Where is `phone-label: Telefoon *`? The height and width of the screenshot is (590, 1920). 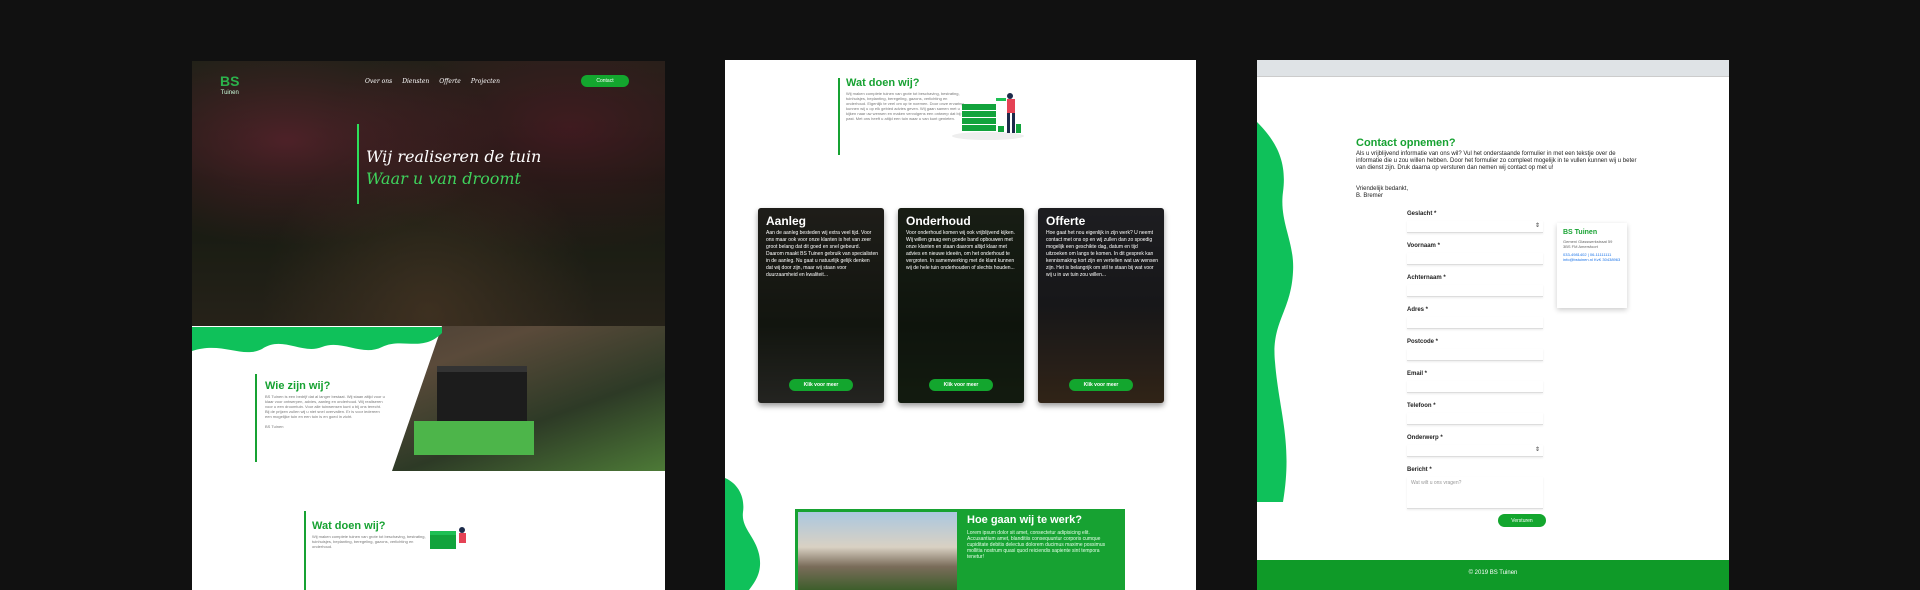
phone-label: Telefoon * is located at coordinates (1421, 406).